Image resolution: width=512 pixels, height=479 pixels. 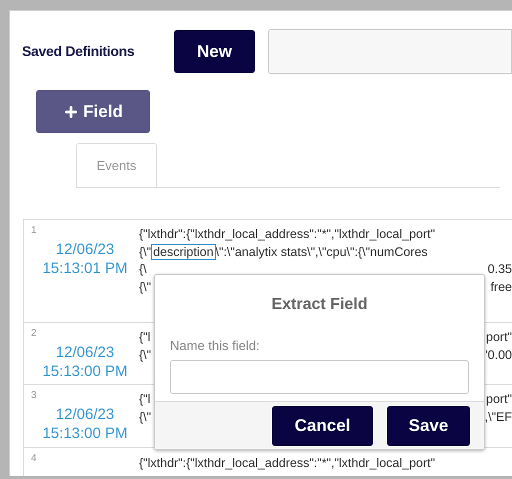 I want to click on cancel-button: Cancel, so click(x=322, y=426).